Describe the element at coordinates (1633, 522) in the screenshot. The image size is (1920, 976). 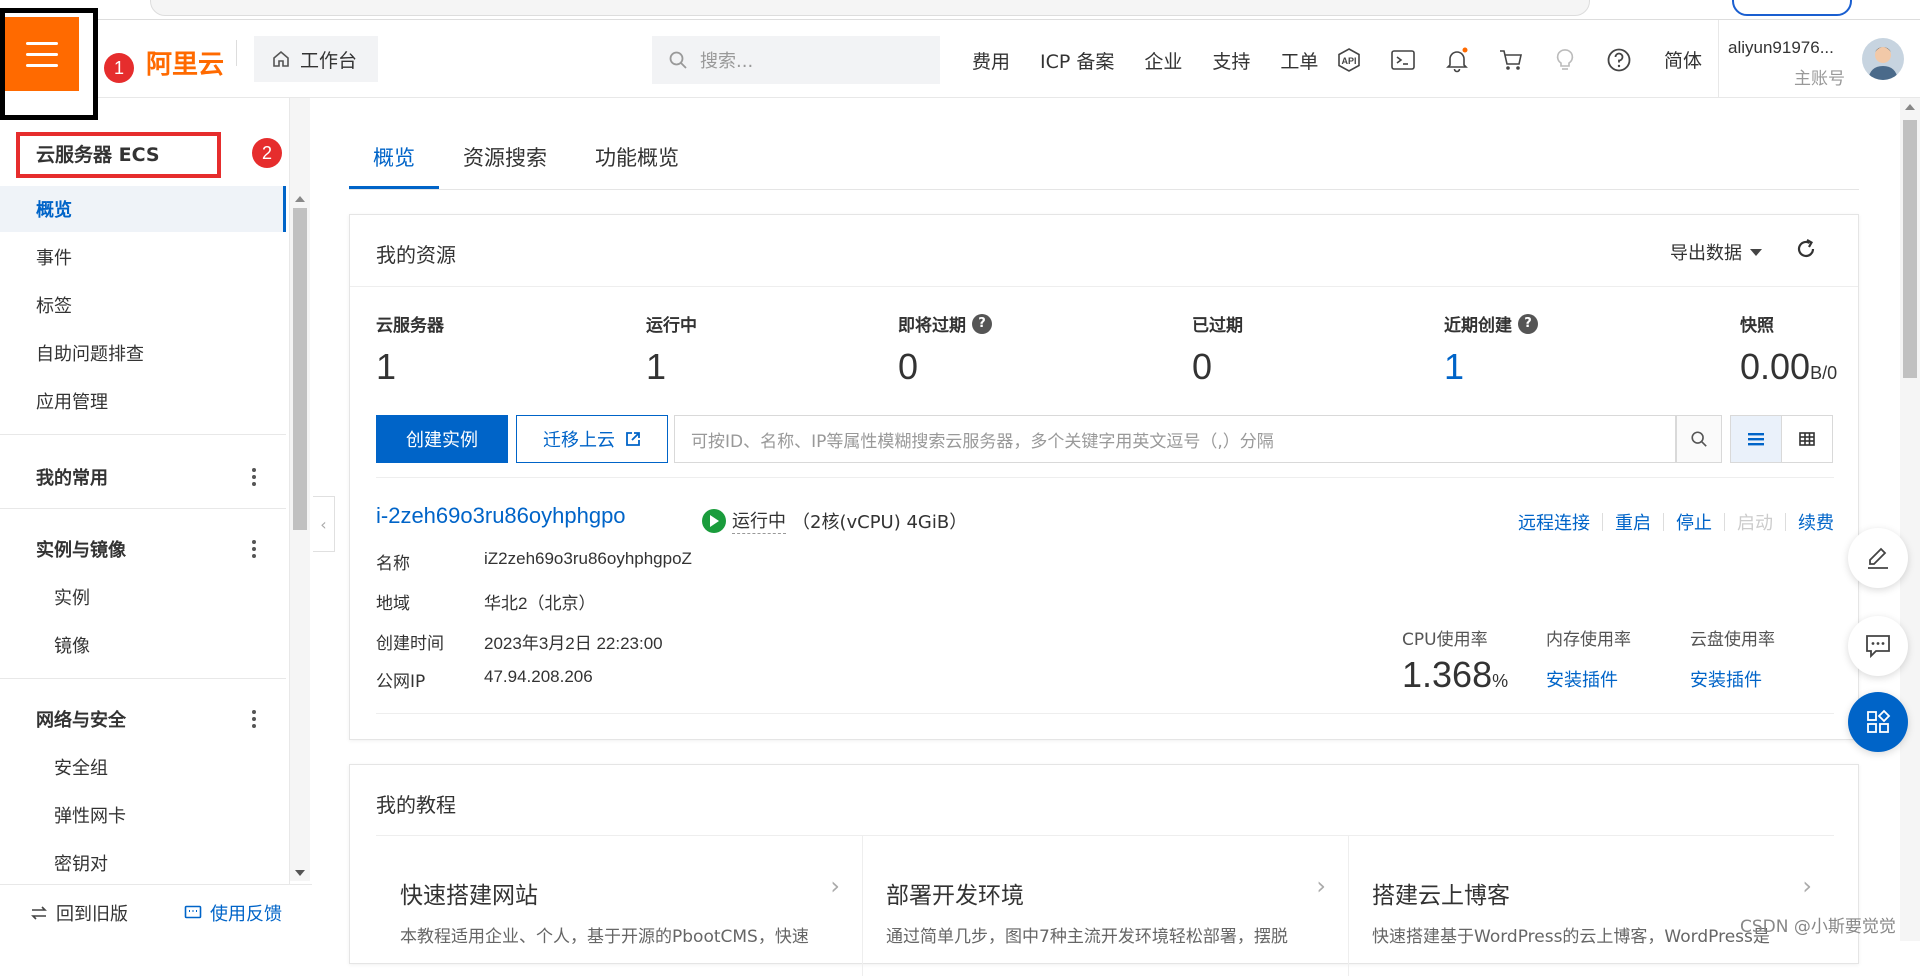
I see `restart-link: 重启` at that location.